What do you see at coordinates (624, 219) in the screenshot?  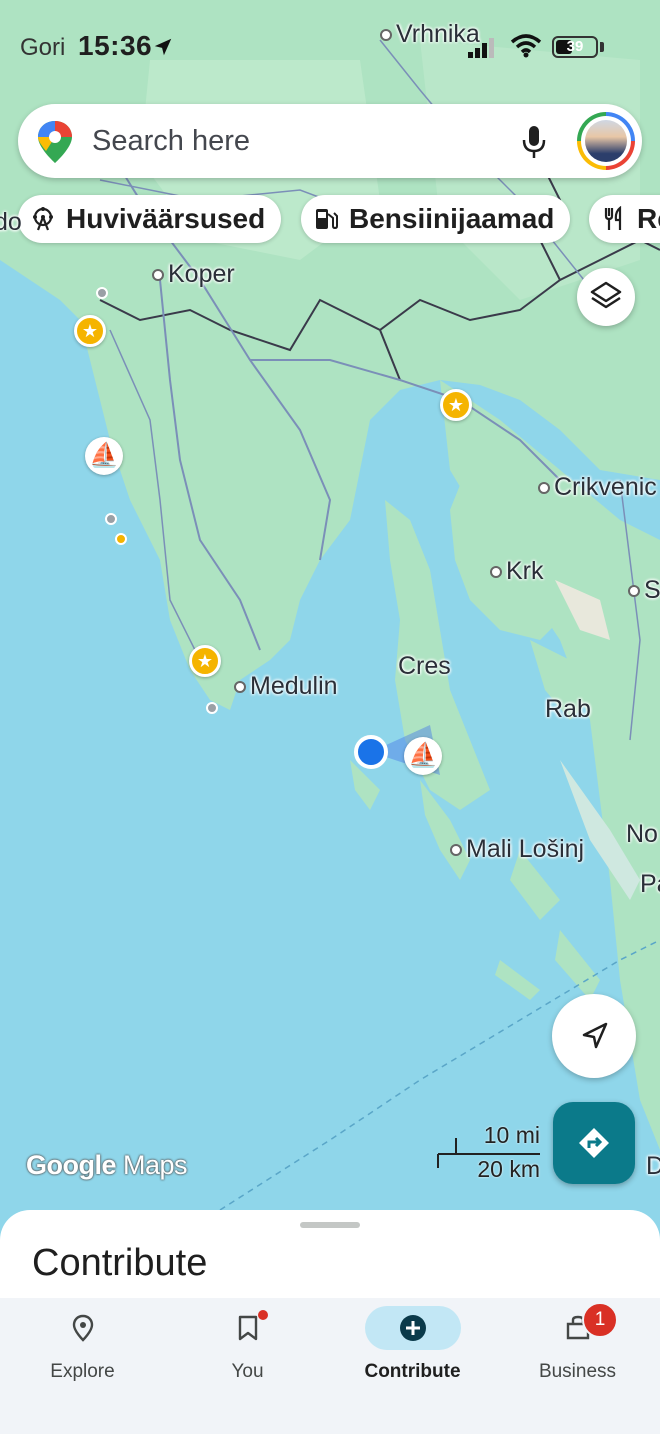 I see `chip-restaurants: Re` at bounding box center [624, 219].